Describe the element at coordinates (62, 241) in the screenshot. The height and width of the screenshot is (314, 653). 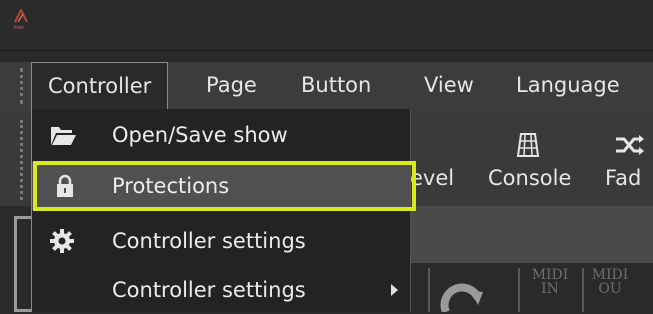
I see `gear-icon` at that location.